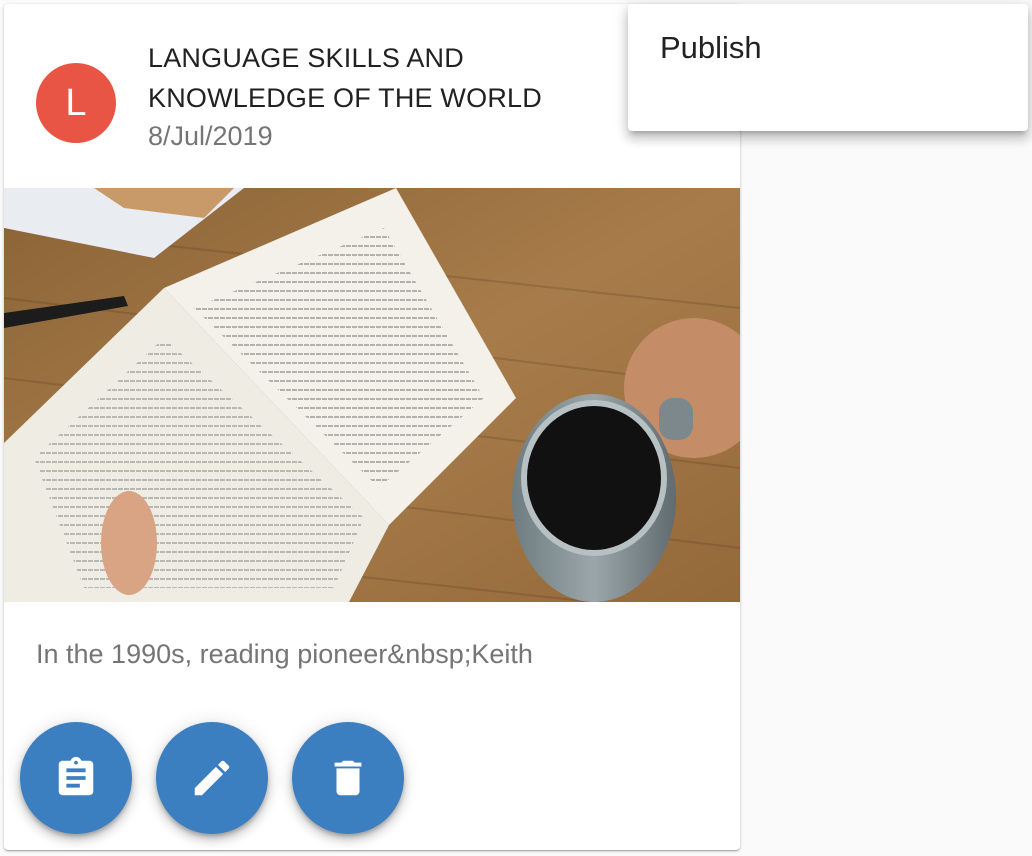 Image resolution: width=1032 pixels, height=856 pixels. I want to click on delete-button, so click(348, 778).